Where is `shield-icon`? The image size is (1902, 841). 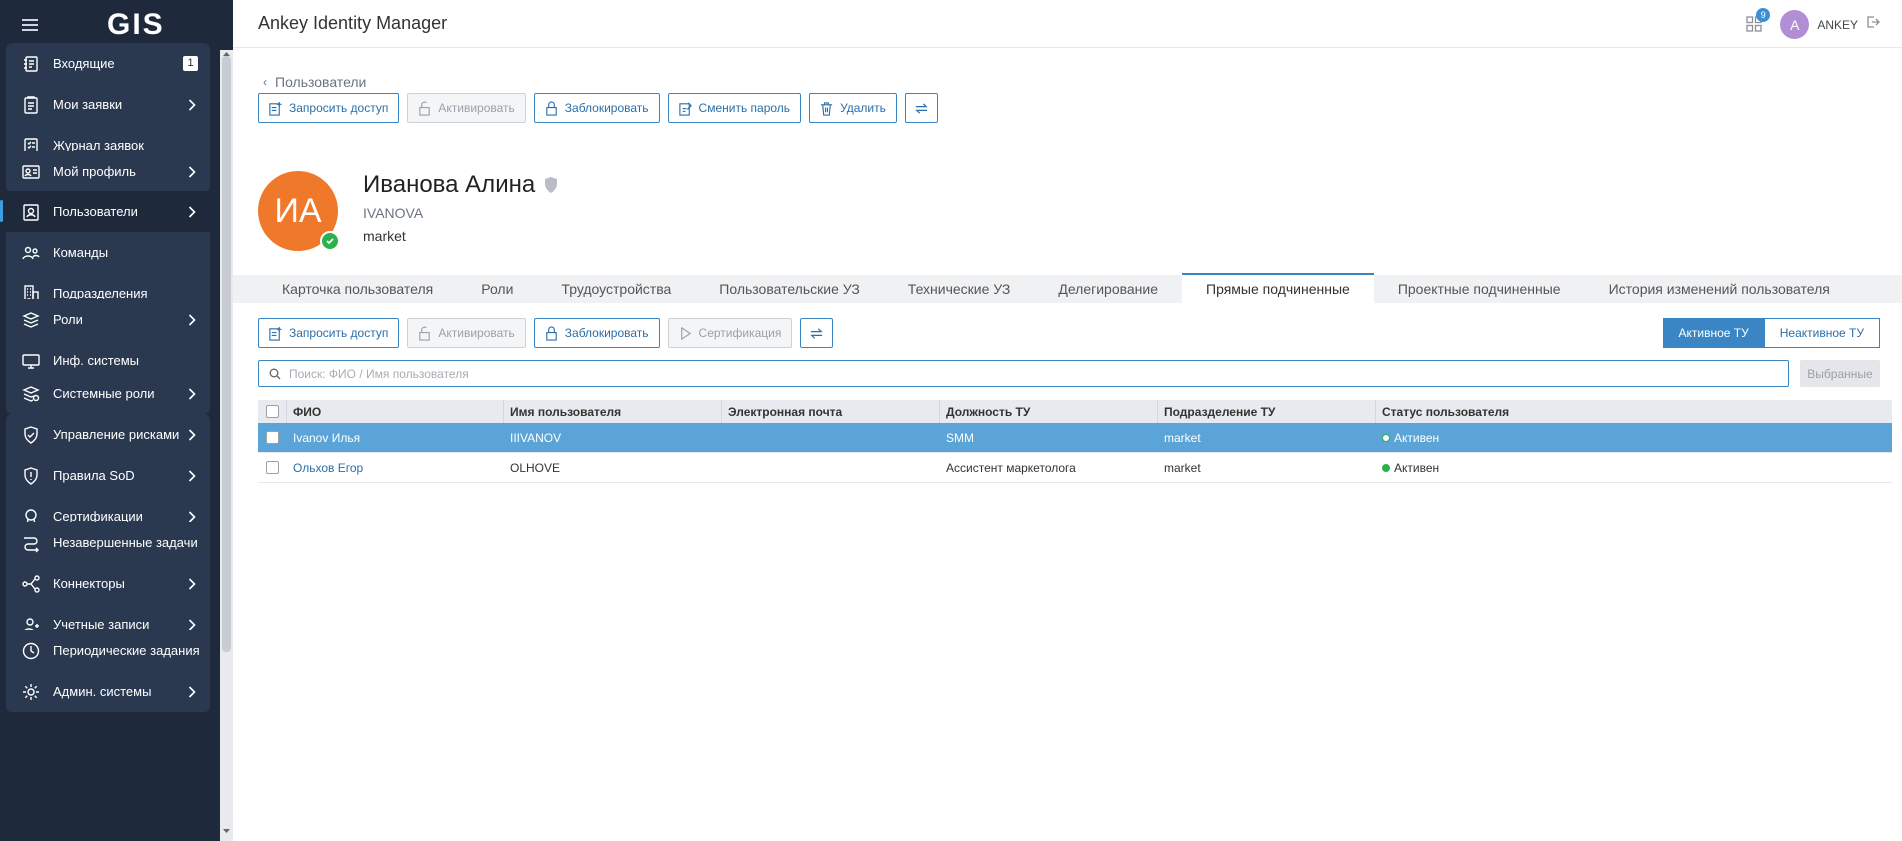 shield-icon is located at coordinates (551, 185).